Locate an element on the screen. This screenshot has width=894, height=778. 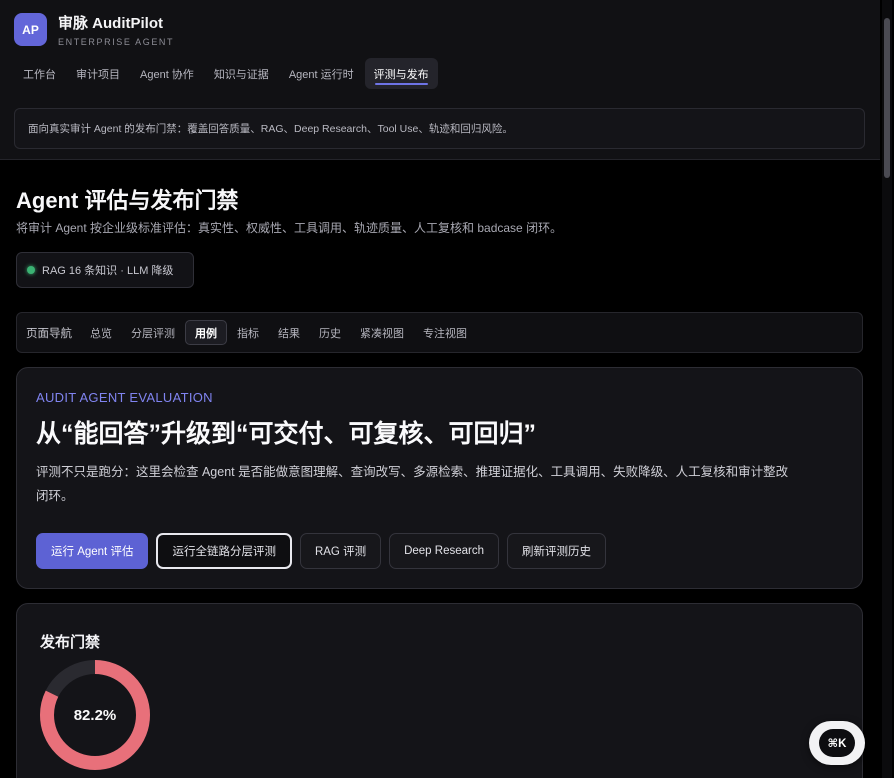
scrollbar-thumb is located at coordinates (887, 98).